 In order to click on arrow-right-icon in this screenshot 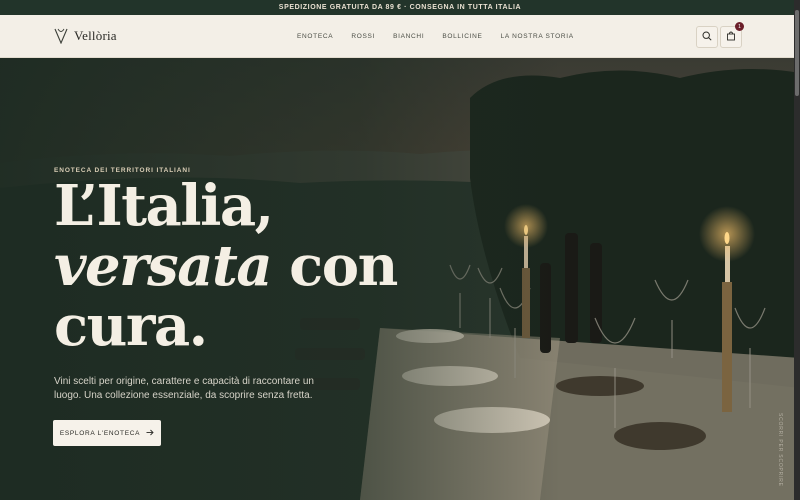, I will do `click(150, 433)`.